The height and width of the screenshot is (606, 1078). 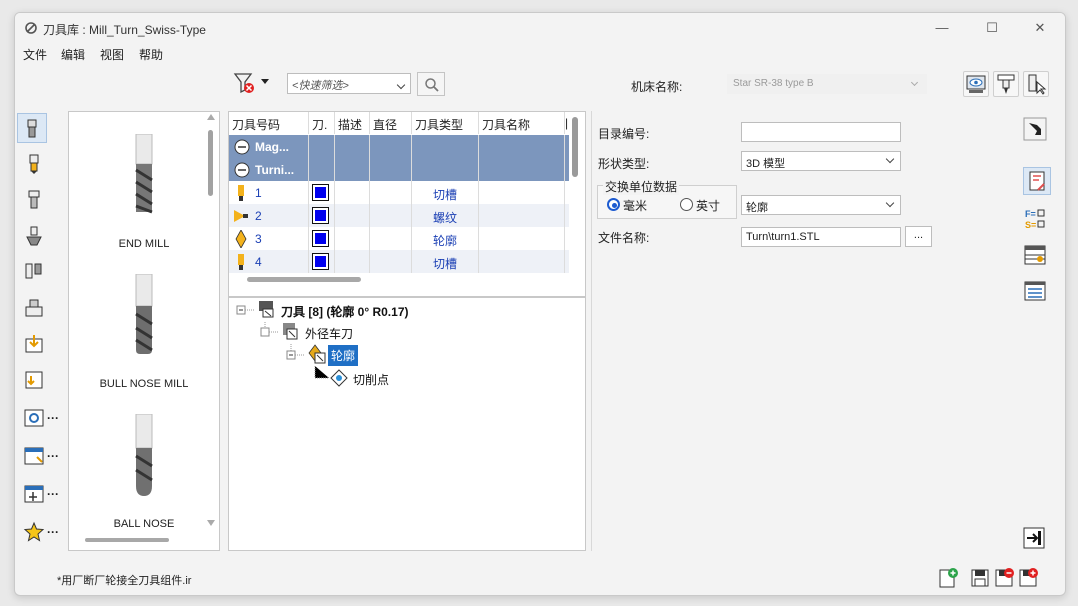 What do you see at coordinates (343, 355) in the screenshot?
I see `tree-insert-label: 轮廓` at bounding box center [343, 355].